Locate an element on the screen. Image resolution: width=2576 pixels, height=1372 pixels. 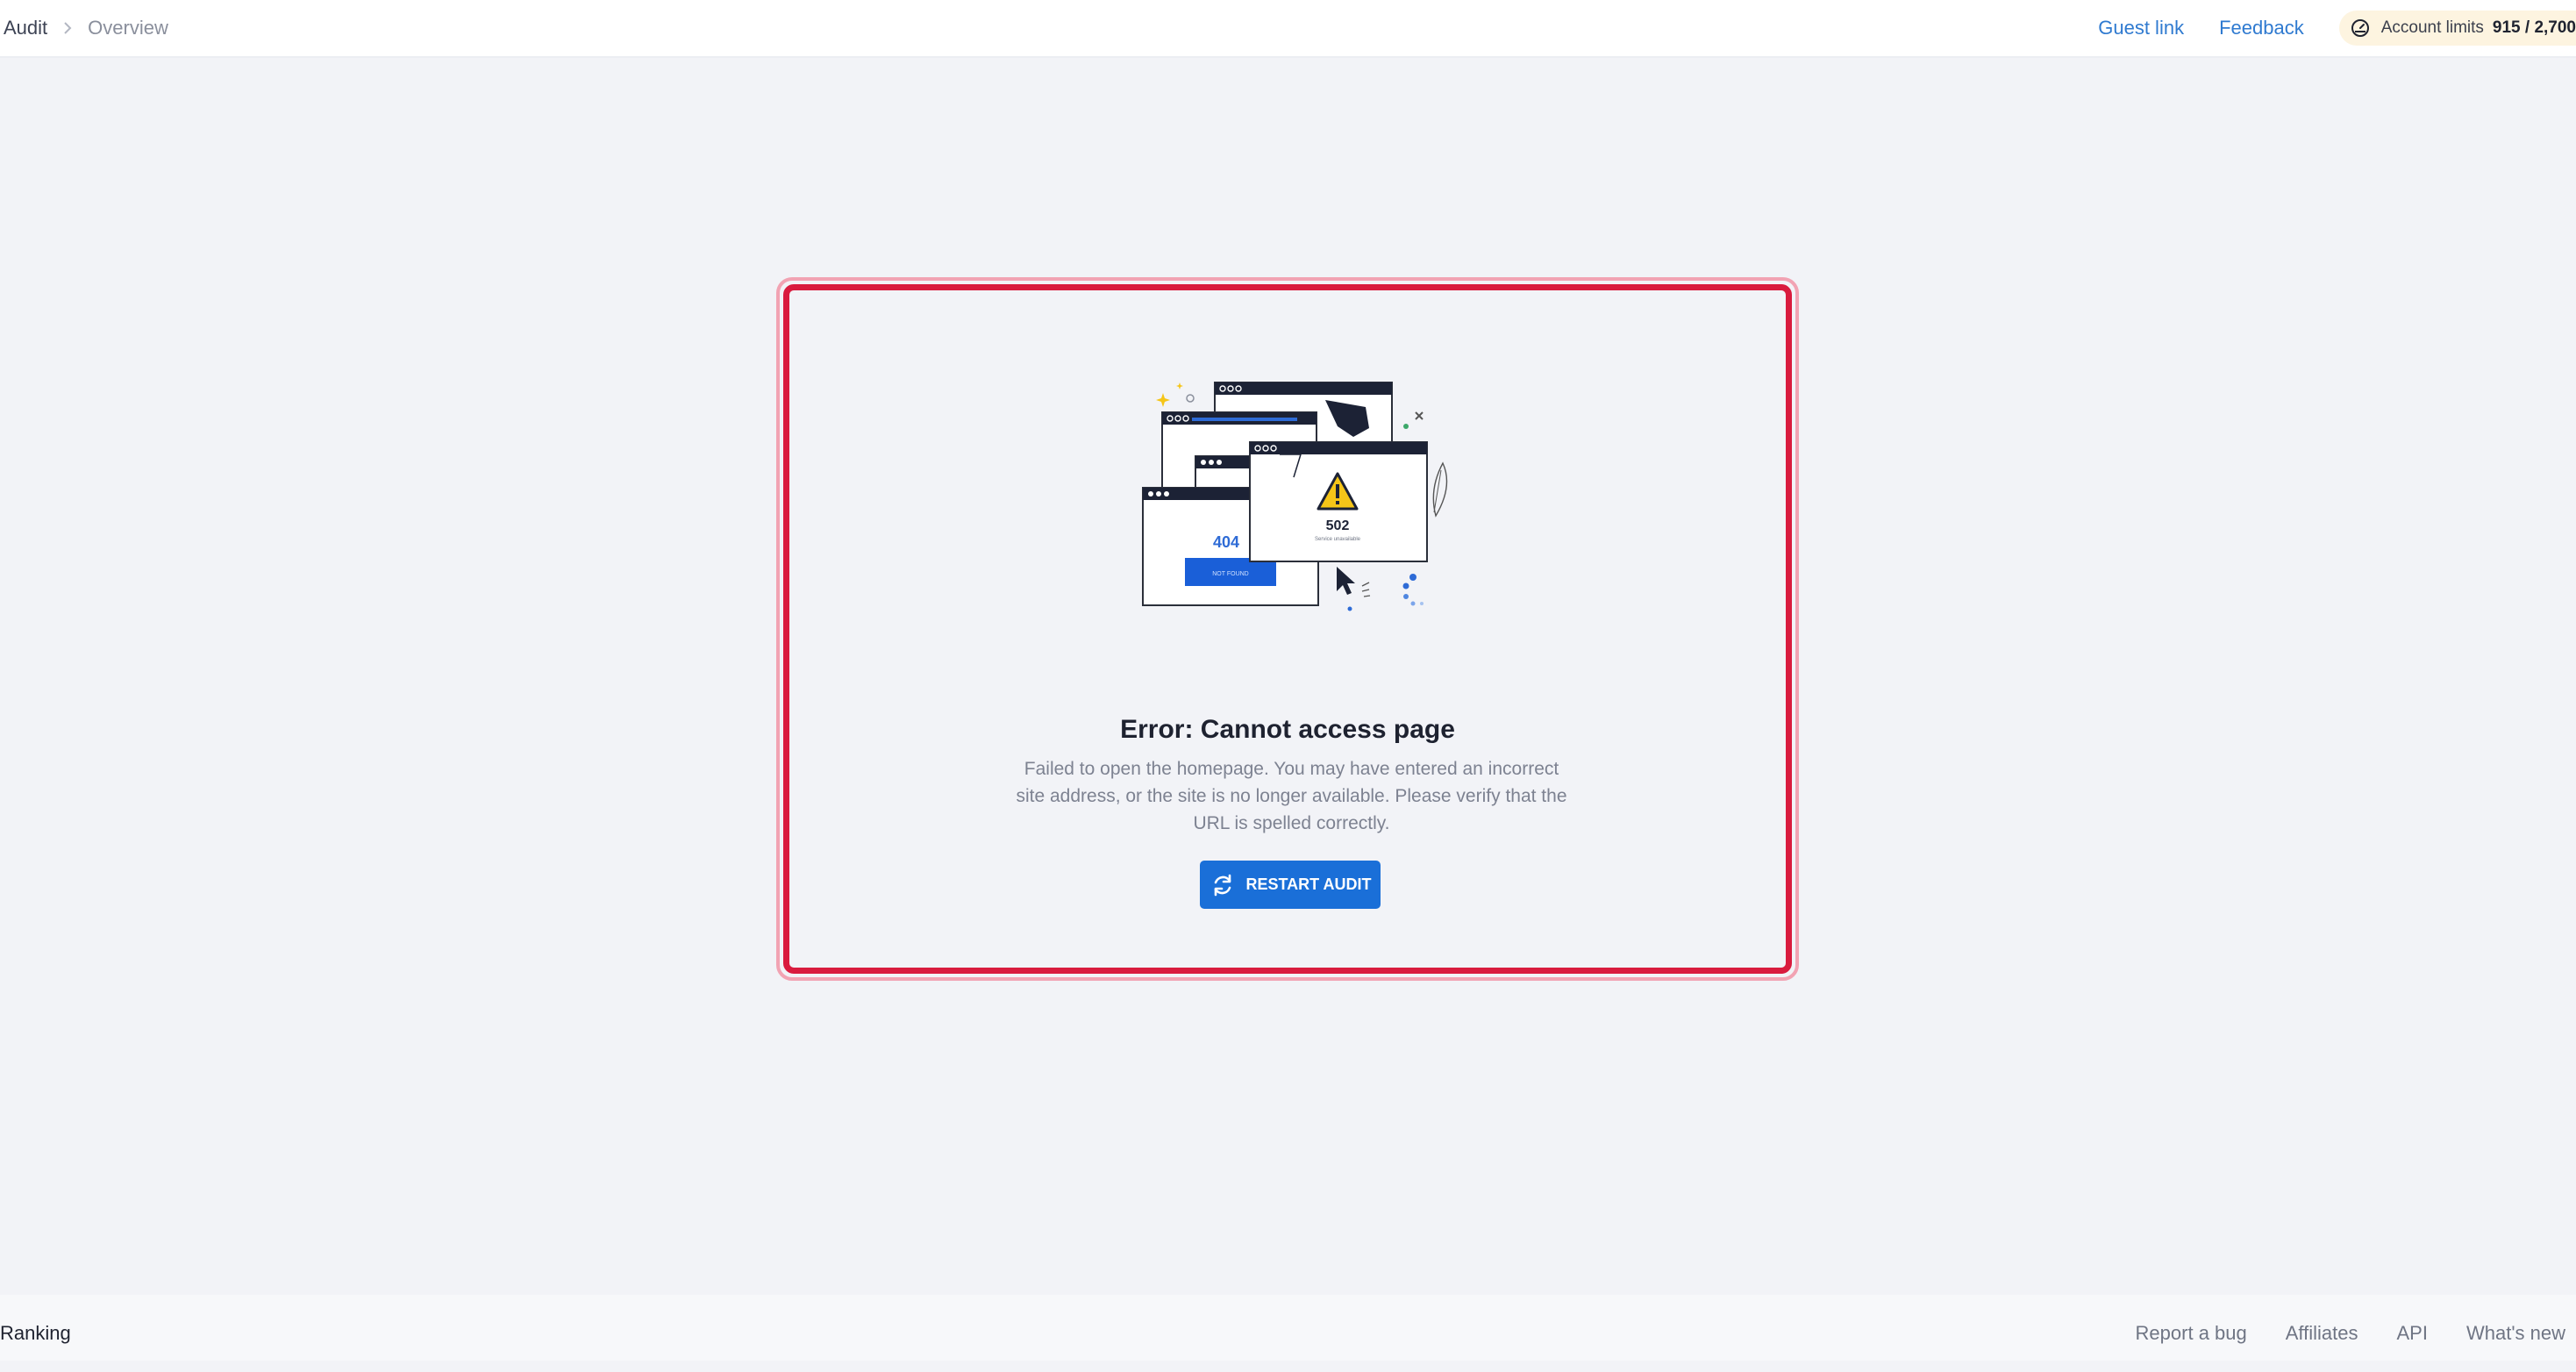
guest-link: Guest link is located at coordinates (2141, 28).